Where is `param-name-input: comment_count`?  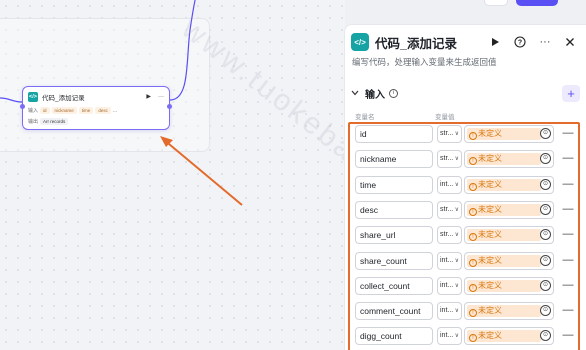 param-name-input: comment_count is located at coordinates (394, 311).